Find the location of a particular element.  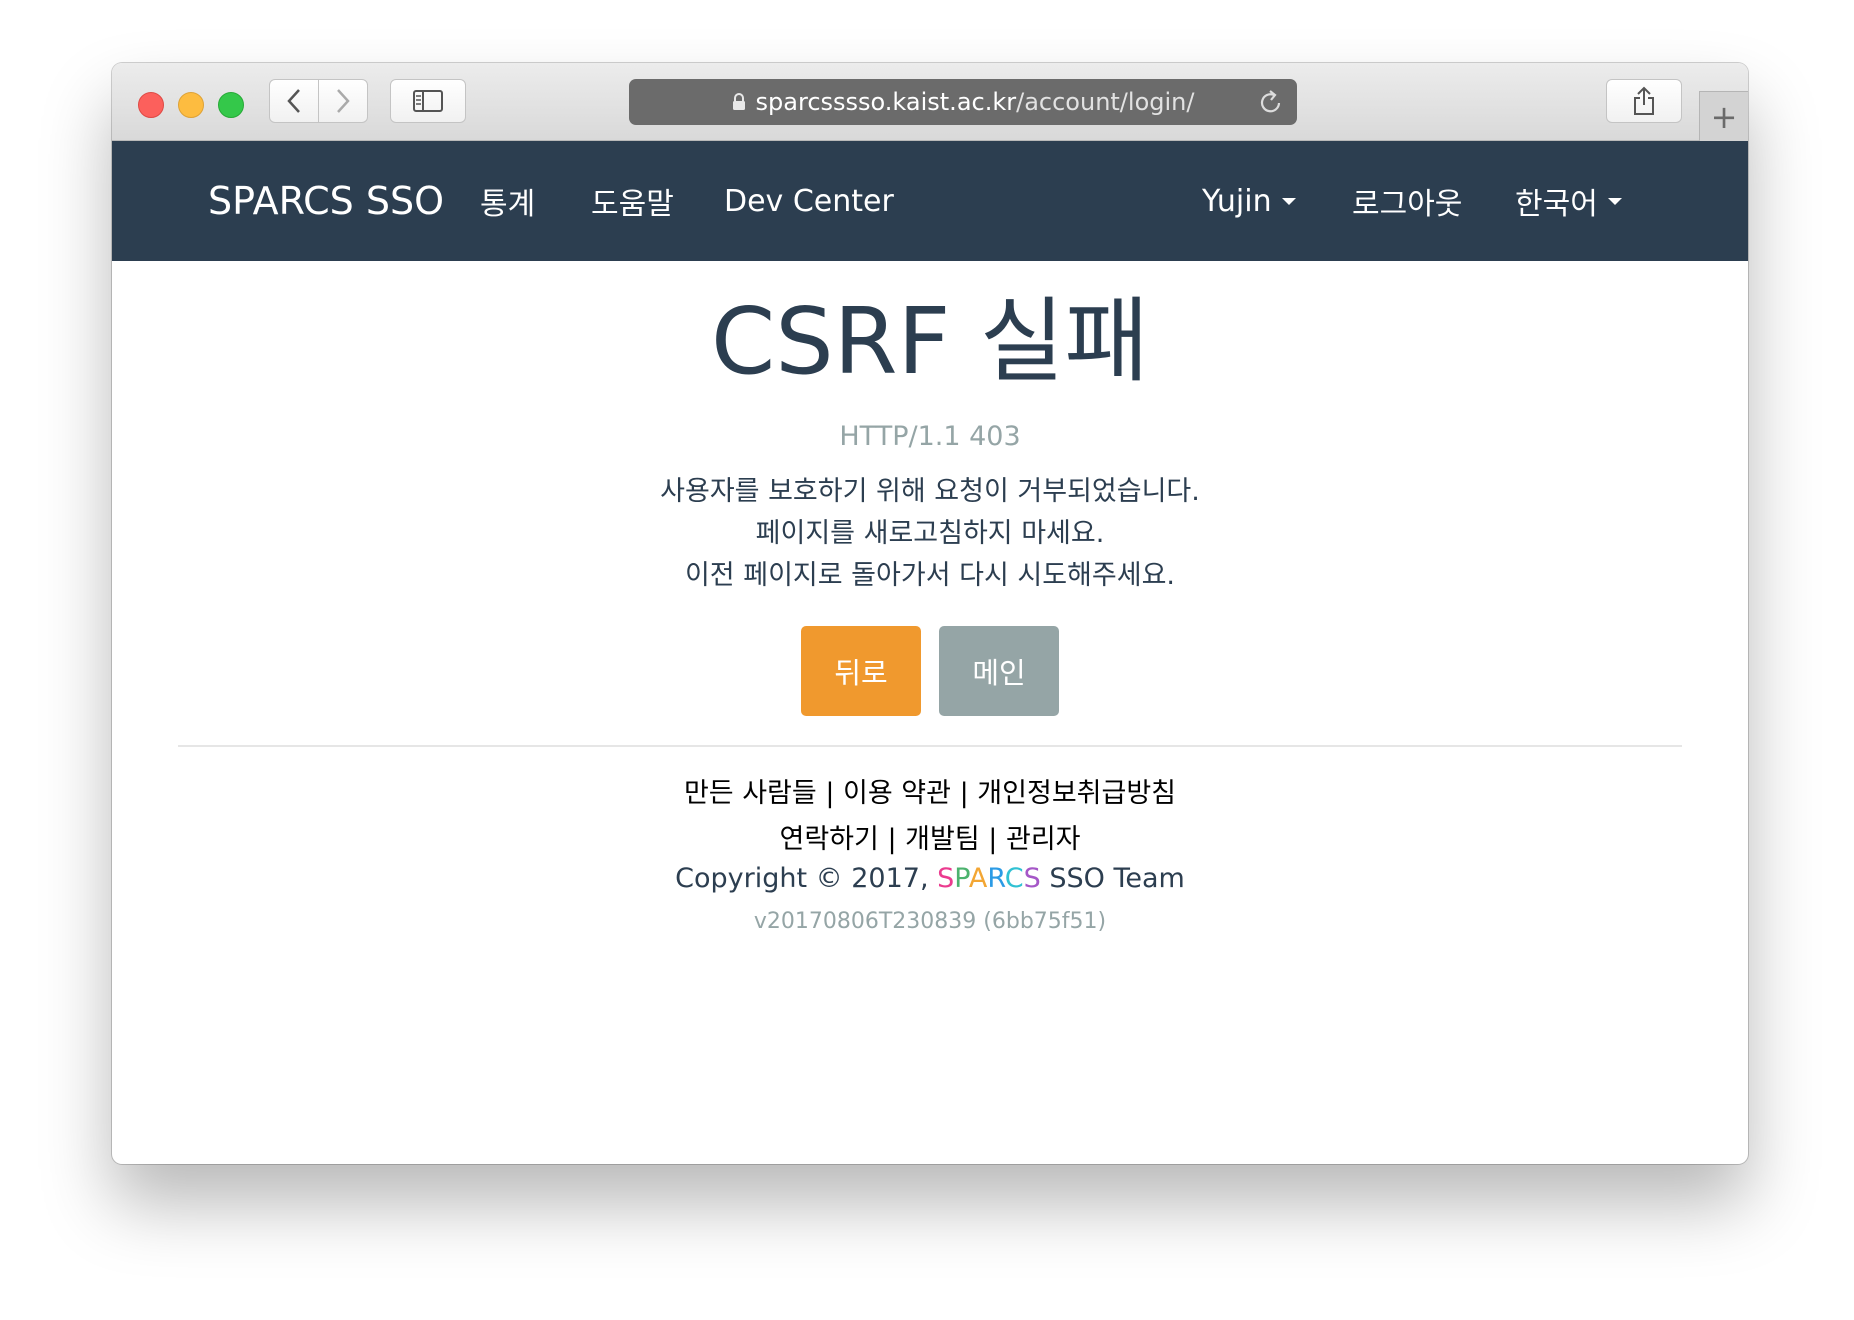

zoom-window-button is located at coordinates (231, 105).